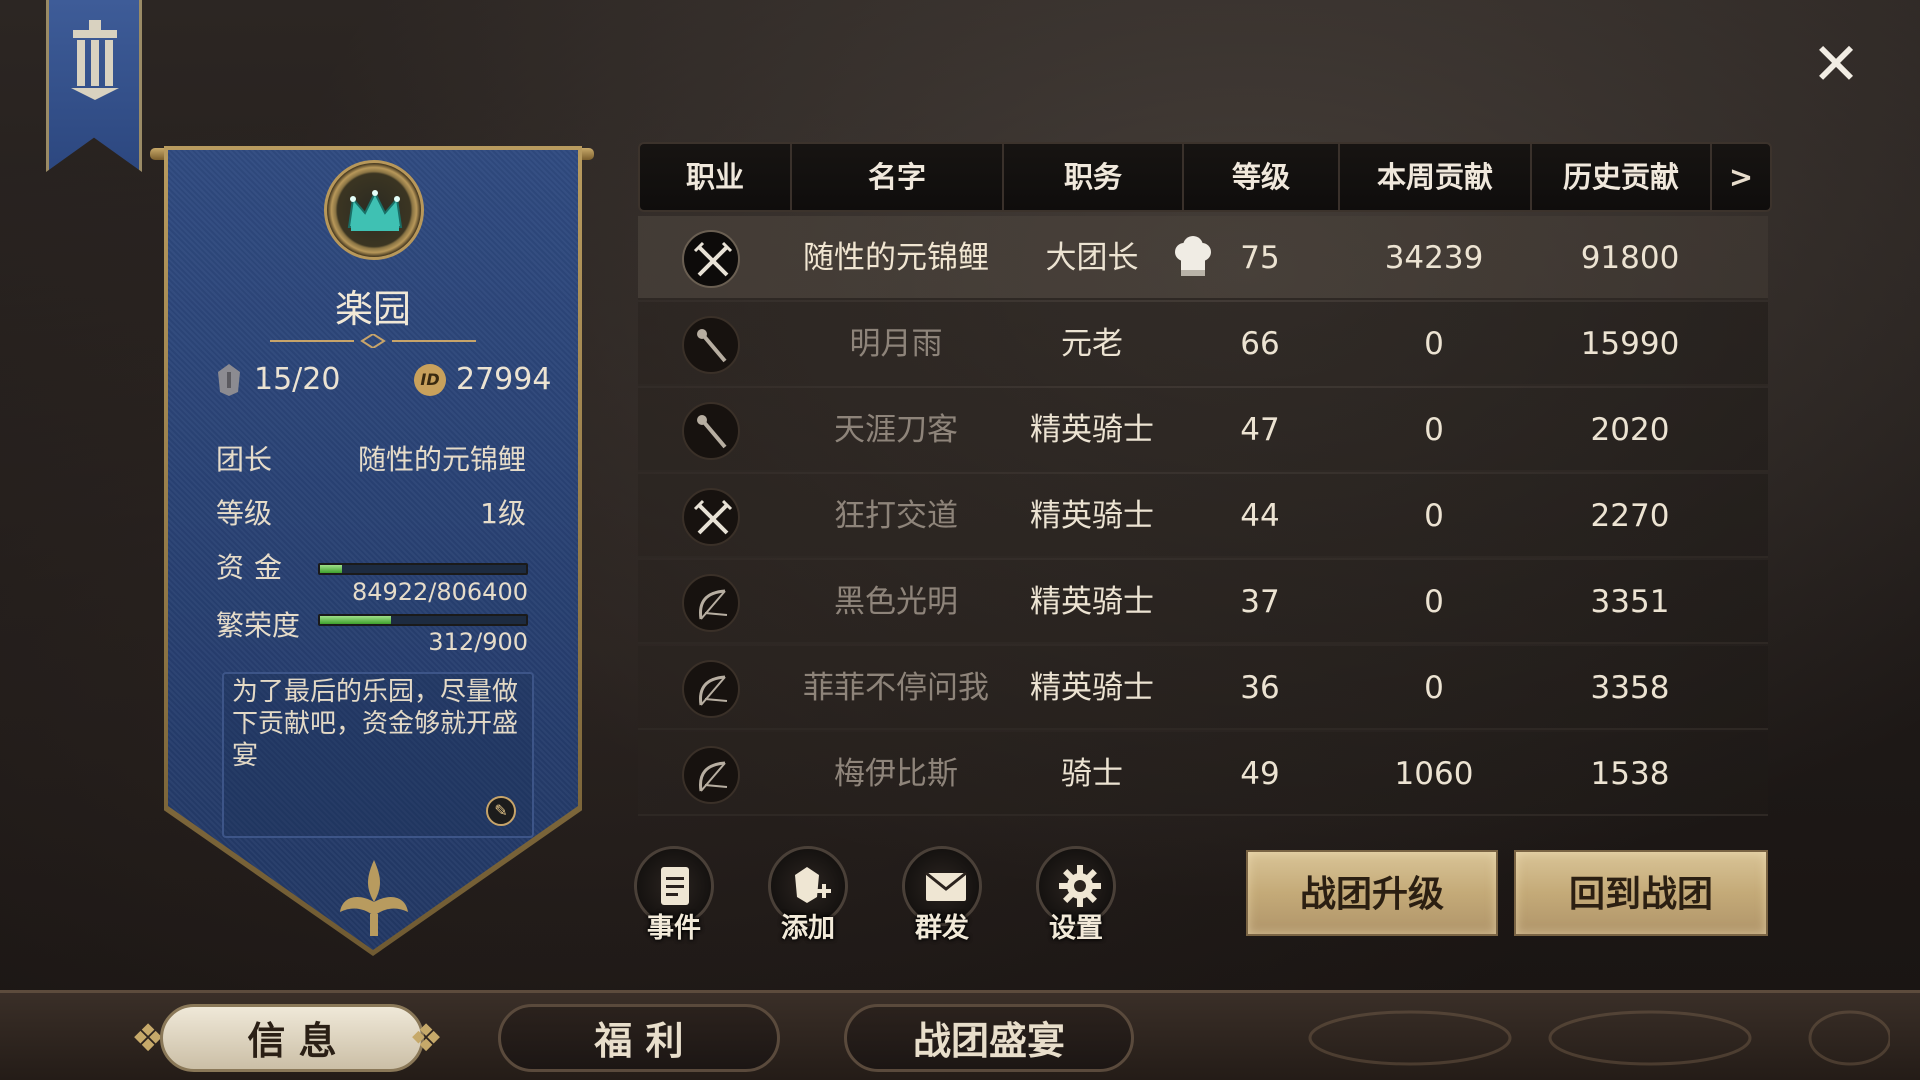 Image resolution: width=1920 pixels, height=1080 pixels. Describe the element at coordinates (1080, 886) in the screenshot. I see `gear-icon` at that location.